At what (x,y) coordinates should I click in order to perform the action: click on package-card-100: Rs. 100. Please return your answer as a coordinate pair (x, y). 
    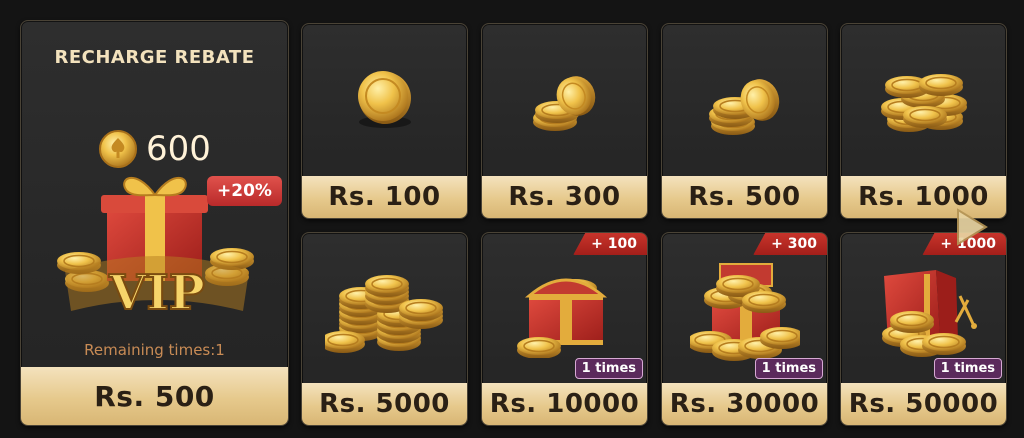
    Looking at the image, I should click on (384, 121).